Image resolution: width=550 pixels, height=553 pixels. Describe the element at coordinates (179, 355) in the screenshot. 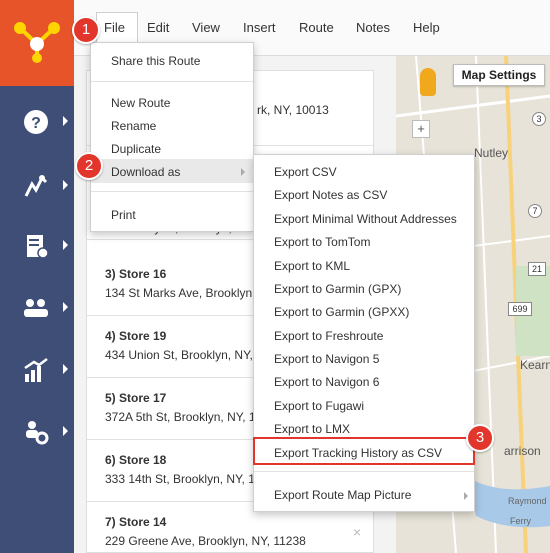

I see `stop-address: 434 Union St, Brooklyn, NY,` at that location.